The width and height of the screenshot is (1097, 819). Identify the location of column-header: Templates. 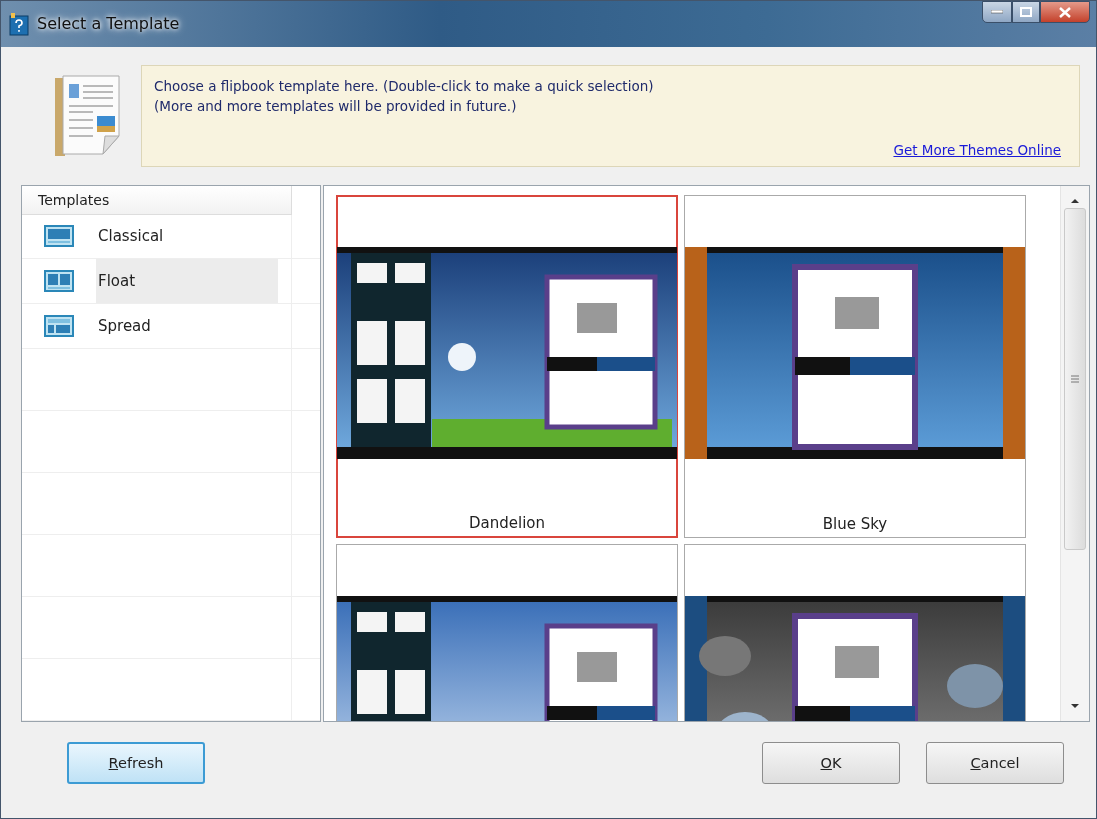
(157, 200).